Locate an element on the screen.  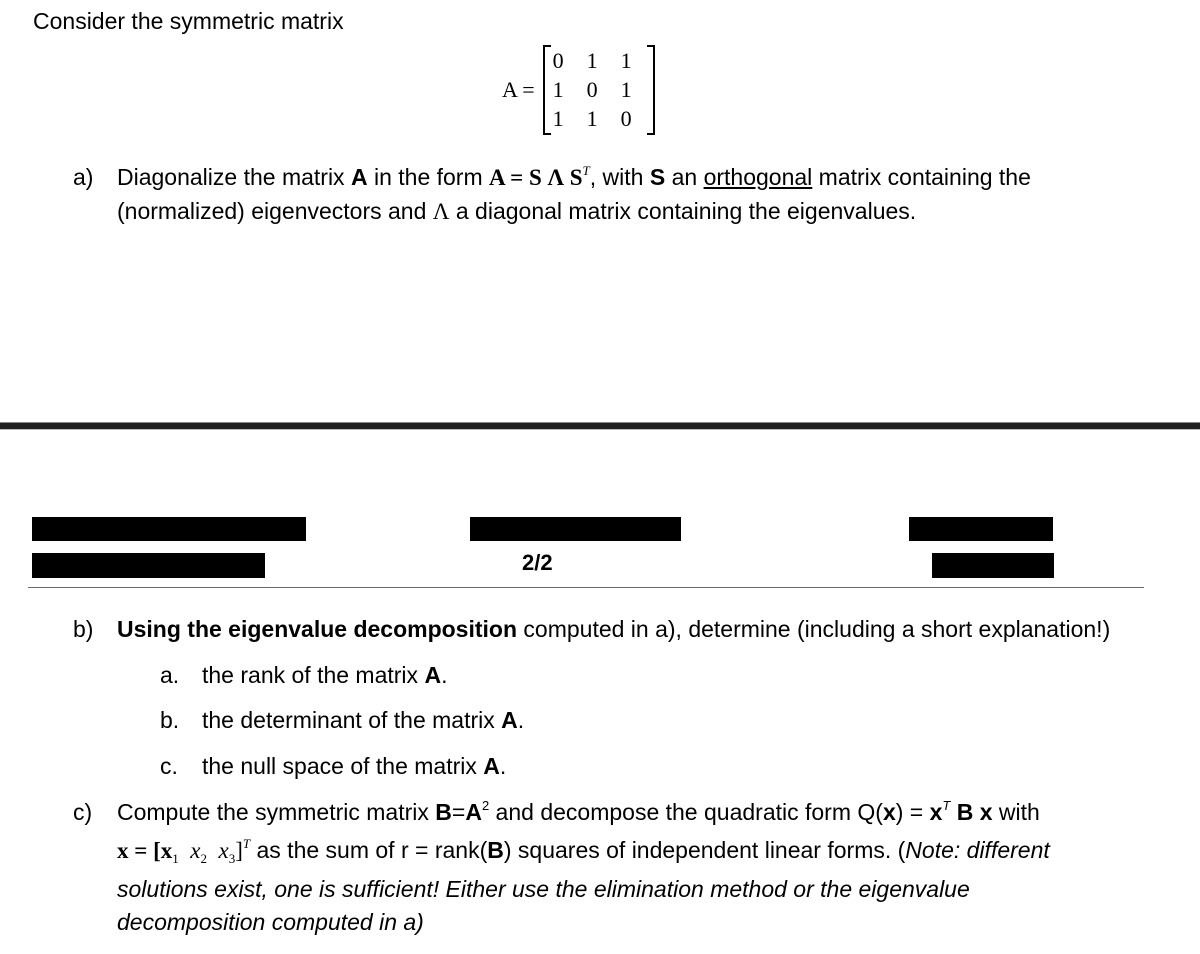
diagonalization-formula: A = S Λ ST is located at coordinates (539, 176).